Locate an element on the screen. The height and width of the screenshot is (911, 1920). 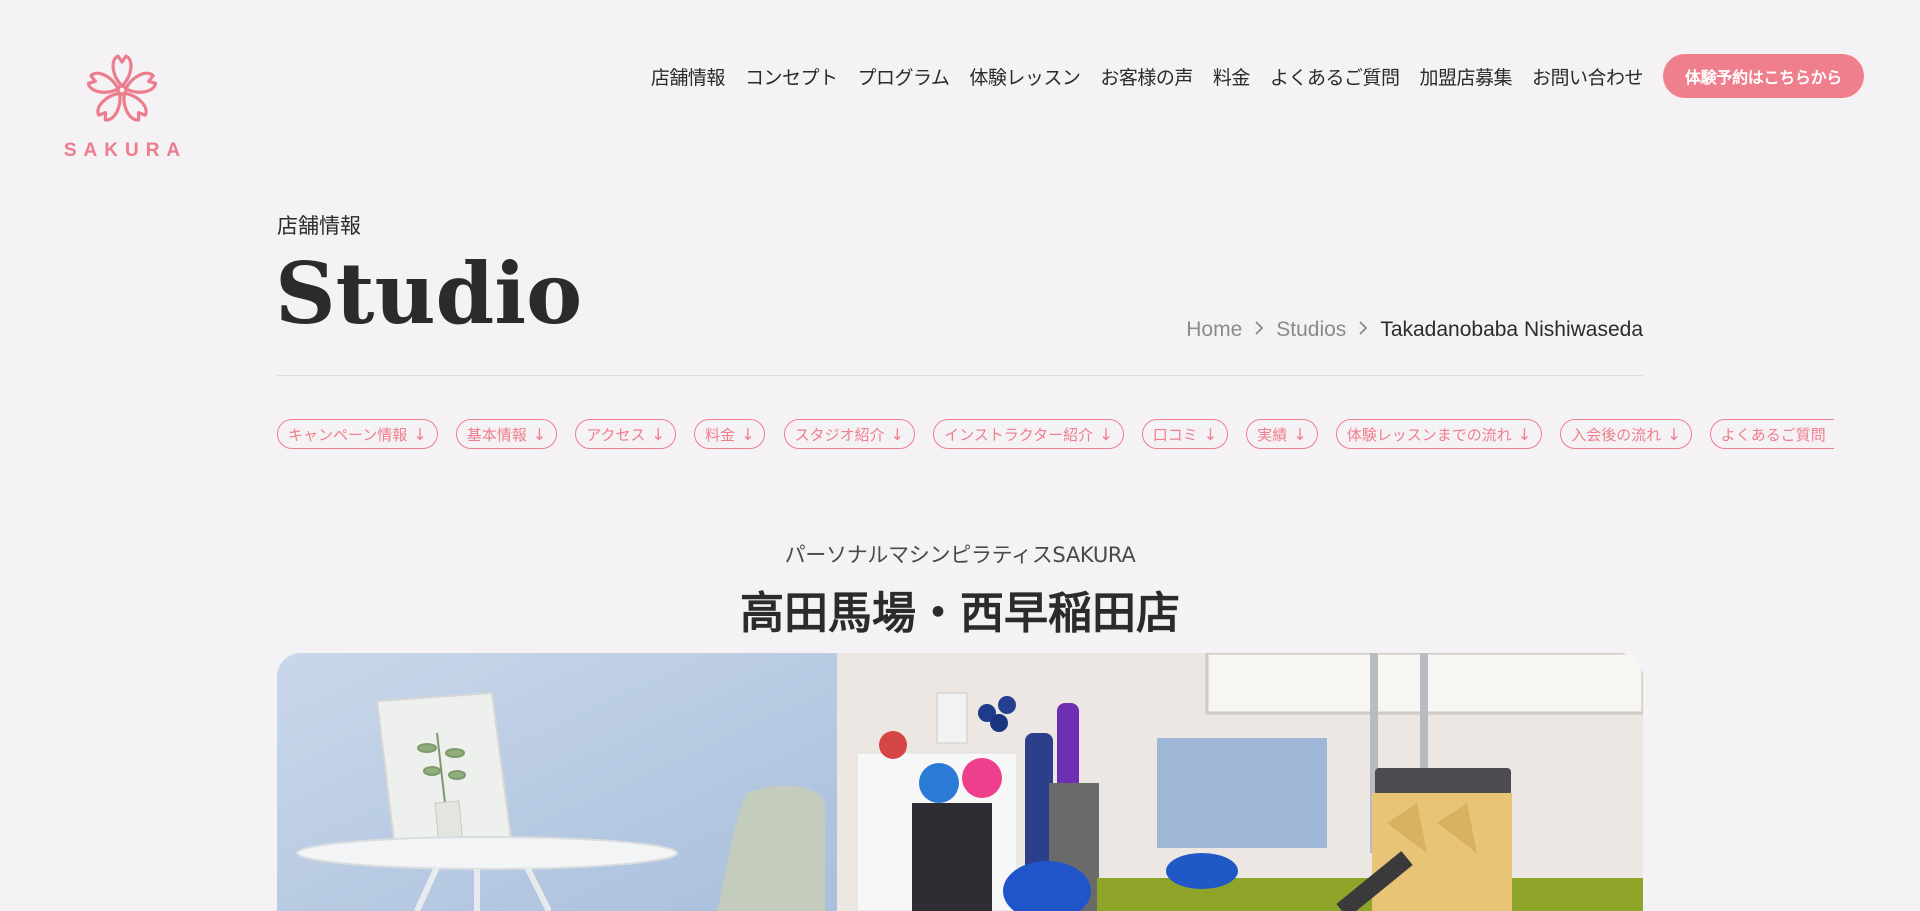
studio-subtitle: パーソナルマシンピラティスSAKURA is located at coordinates (960, 555).